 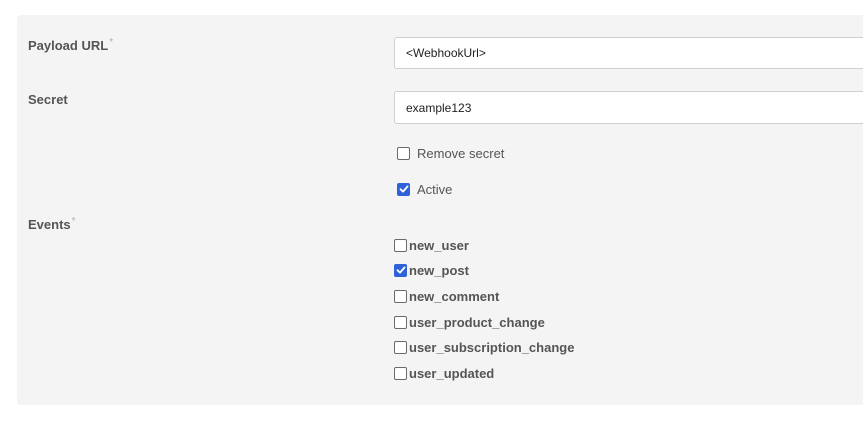 I want to click on active-checkbox-row: Active, so click(x=424, y=189).